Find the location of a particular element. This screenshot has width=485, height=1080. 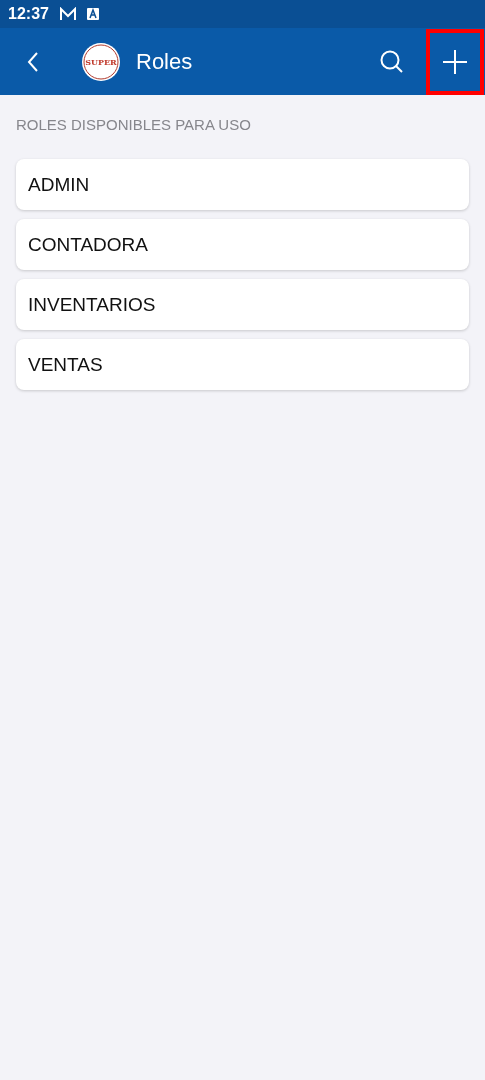

plus-icon is located at coordinates (455, 61).